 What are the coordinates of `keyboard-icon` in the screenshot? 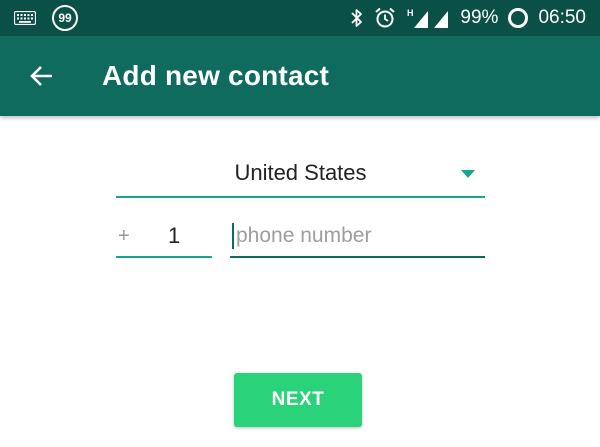 It's located at (25, 18).